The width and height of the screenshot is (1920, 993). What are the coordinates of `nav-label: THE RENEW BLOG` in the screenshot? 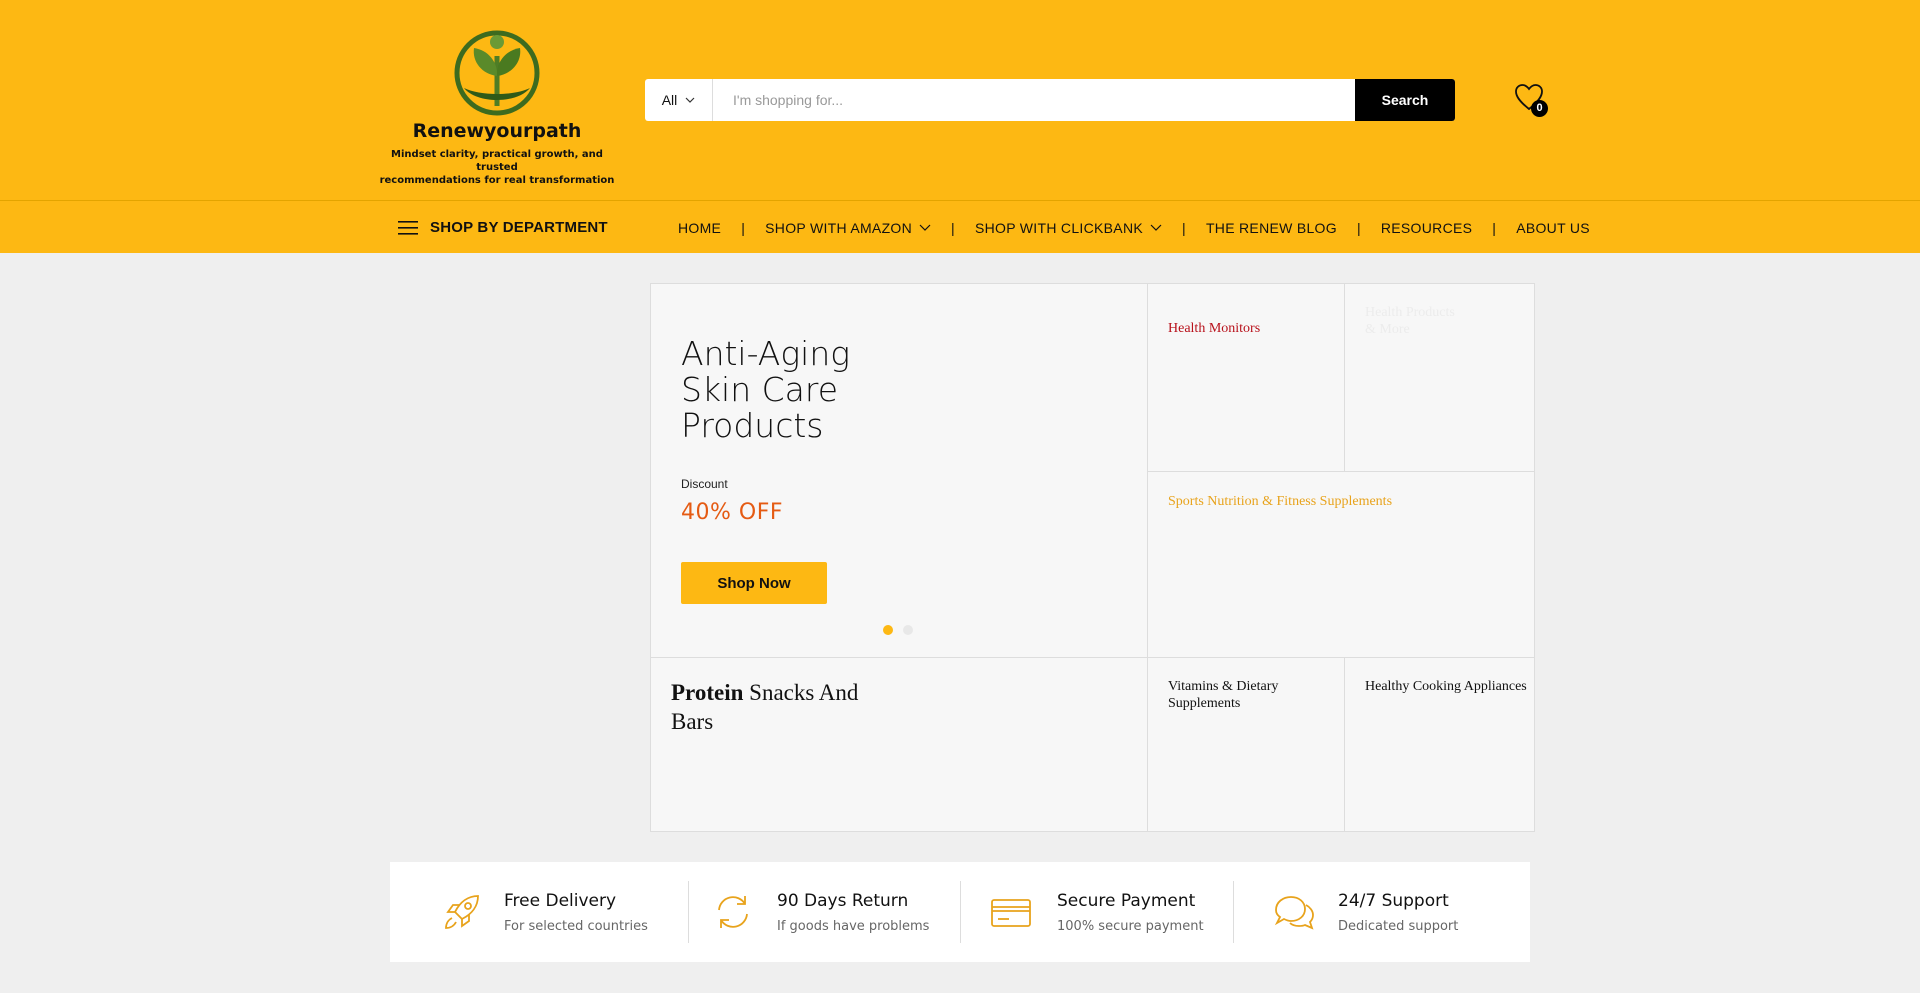 It's located at (1271, 227).